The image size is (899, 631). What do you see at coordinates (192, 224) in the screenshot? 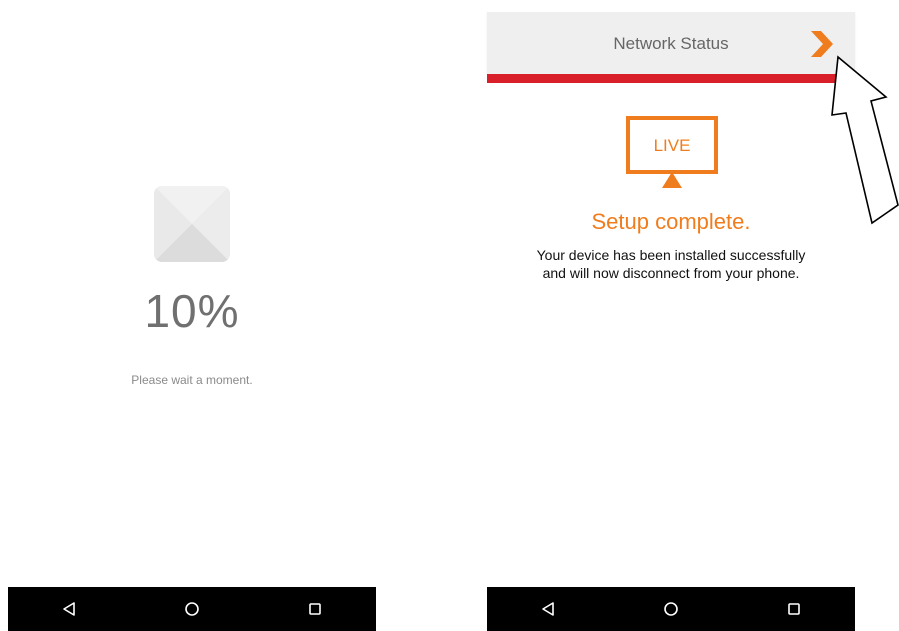
I see `app-logo-icon` at bounding box center [192, 224].